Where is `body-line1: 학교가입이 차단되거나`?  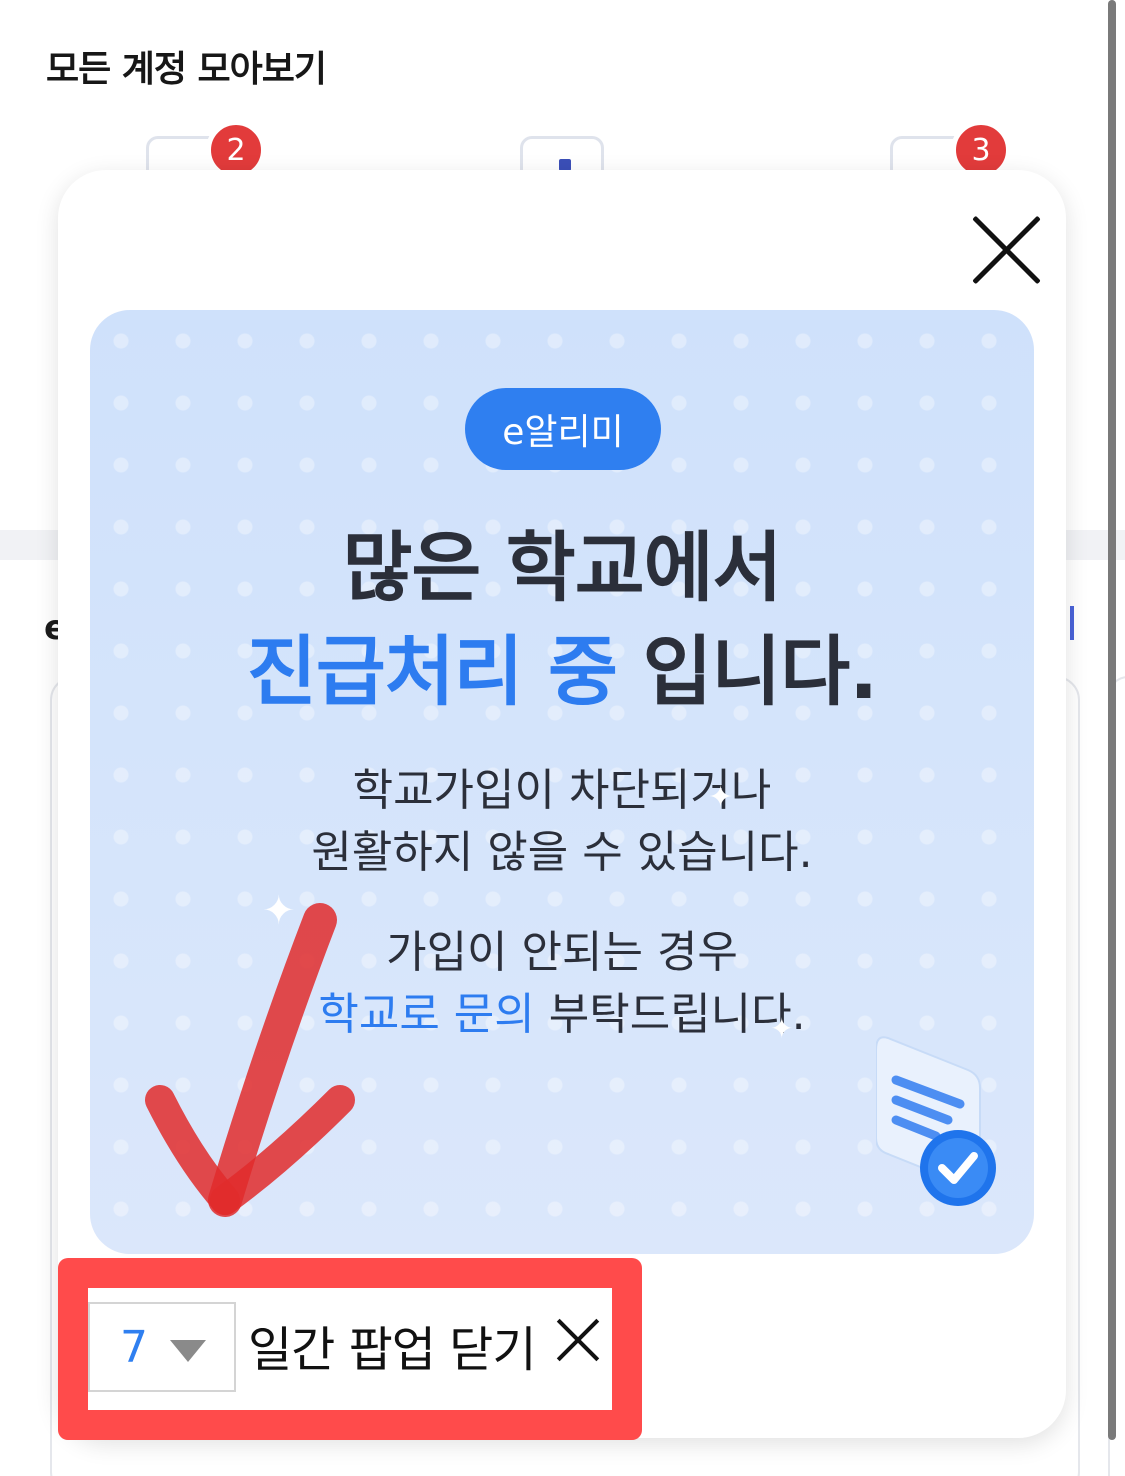 body-line1: 학교가입이 차단되거나 is located at coordinates (562, 790).